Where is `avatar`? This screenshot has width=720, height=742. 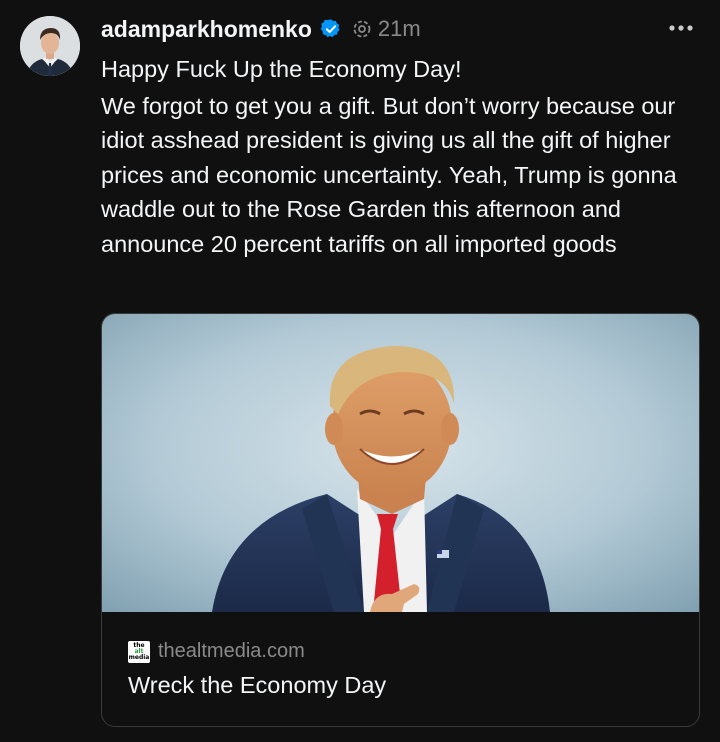
avatar is located at coordinates (50, 46).